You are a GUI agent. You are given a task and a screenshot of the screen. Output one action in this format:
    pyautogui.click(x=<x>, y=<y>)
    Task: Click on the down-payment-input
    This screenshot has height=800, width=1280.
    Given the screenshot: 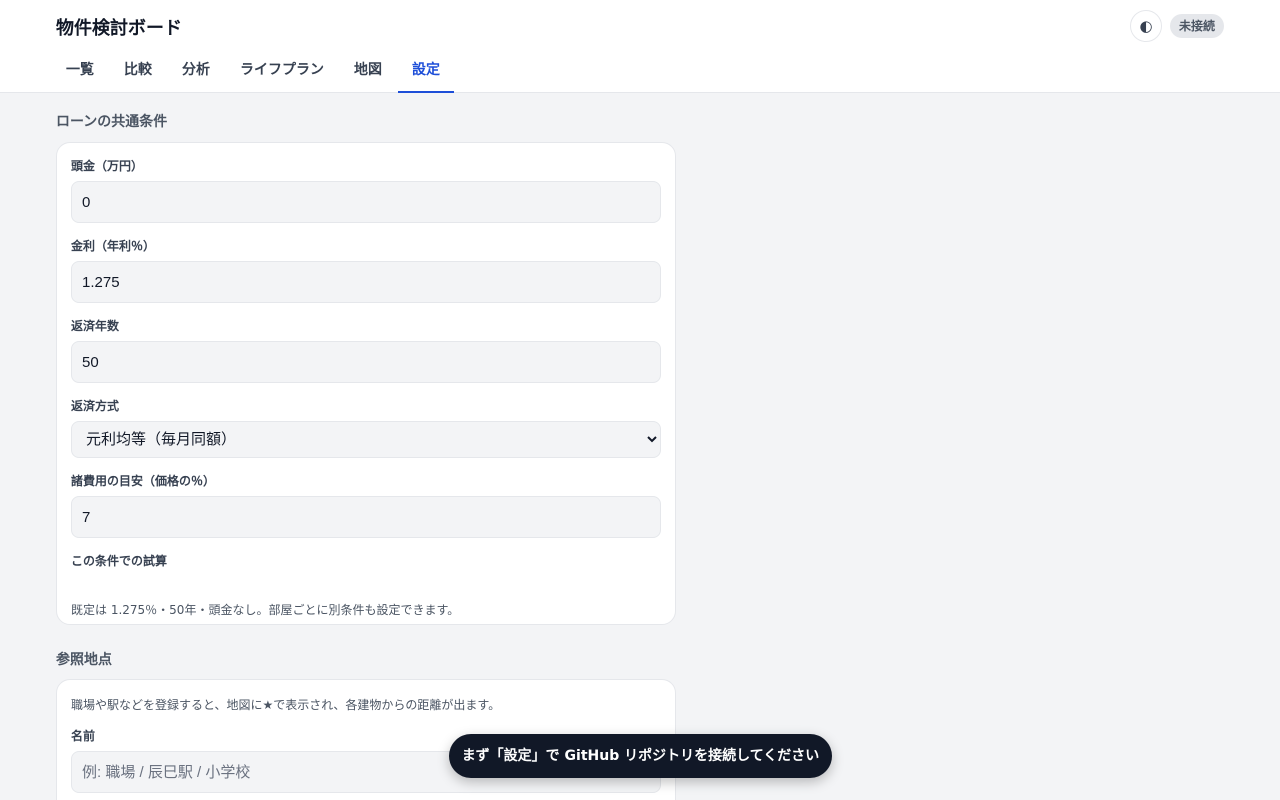 What is the action you would take?
    pyautogui.click(x=366, y=202)
    